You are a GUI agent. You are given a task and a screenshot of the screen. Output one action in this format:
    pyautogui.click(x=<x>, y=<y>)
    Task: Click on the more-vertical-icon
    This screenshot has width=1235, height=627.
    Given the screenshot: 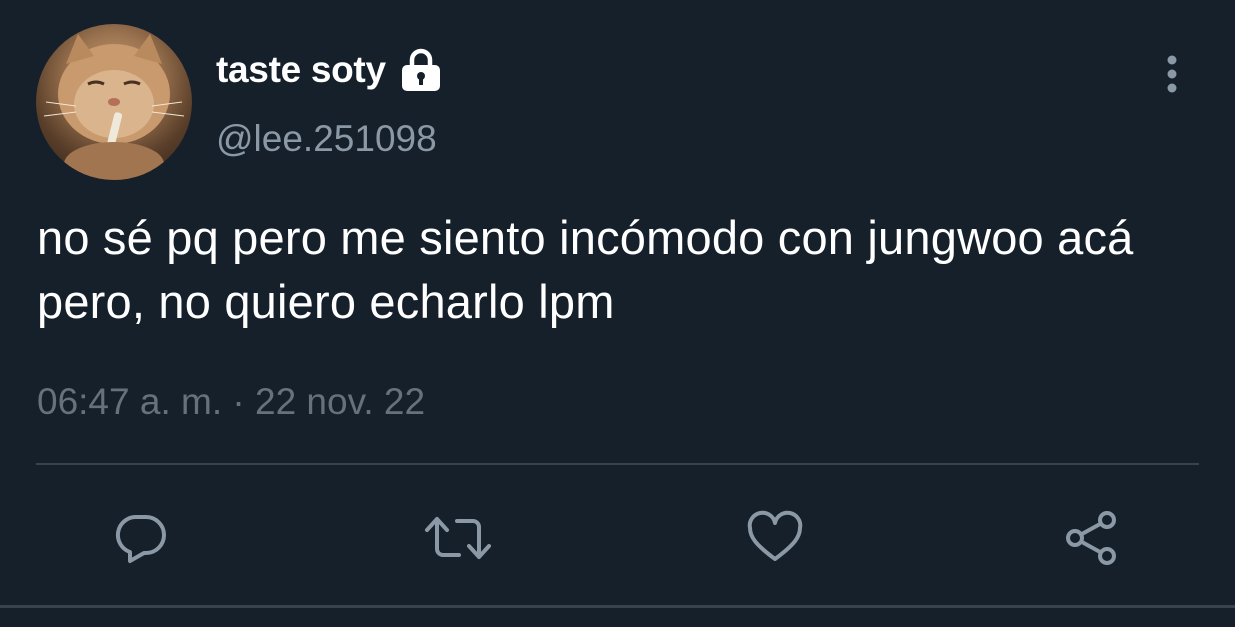 What is the action you would take?
    pyautogui.click(x=1172, y=76)
    